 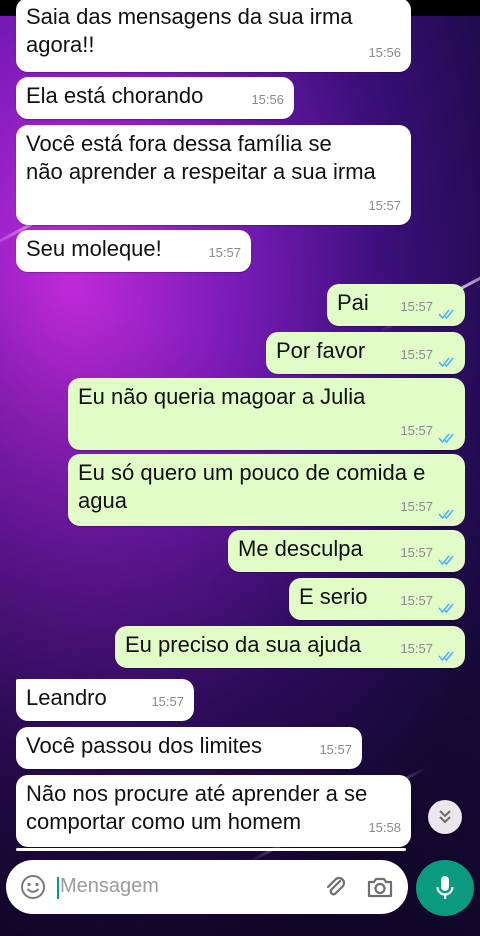 What do you see at coordinates (377, 599) in the screenshot?
I see `message-bubble-outgoing: E serio 15:57` at bounding box center [377, 599].